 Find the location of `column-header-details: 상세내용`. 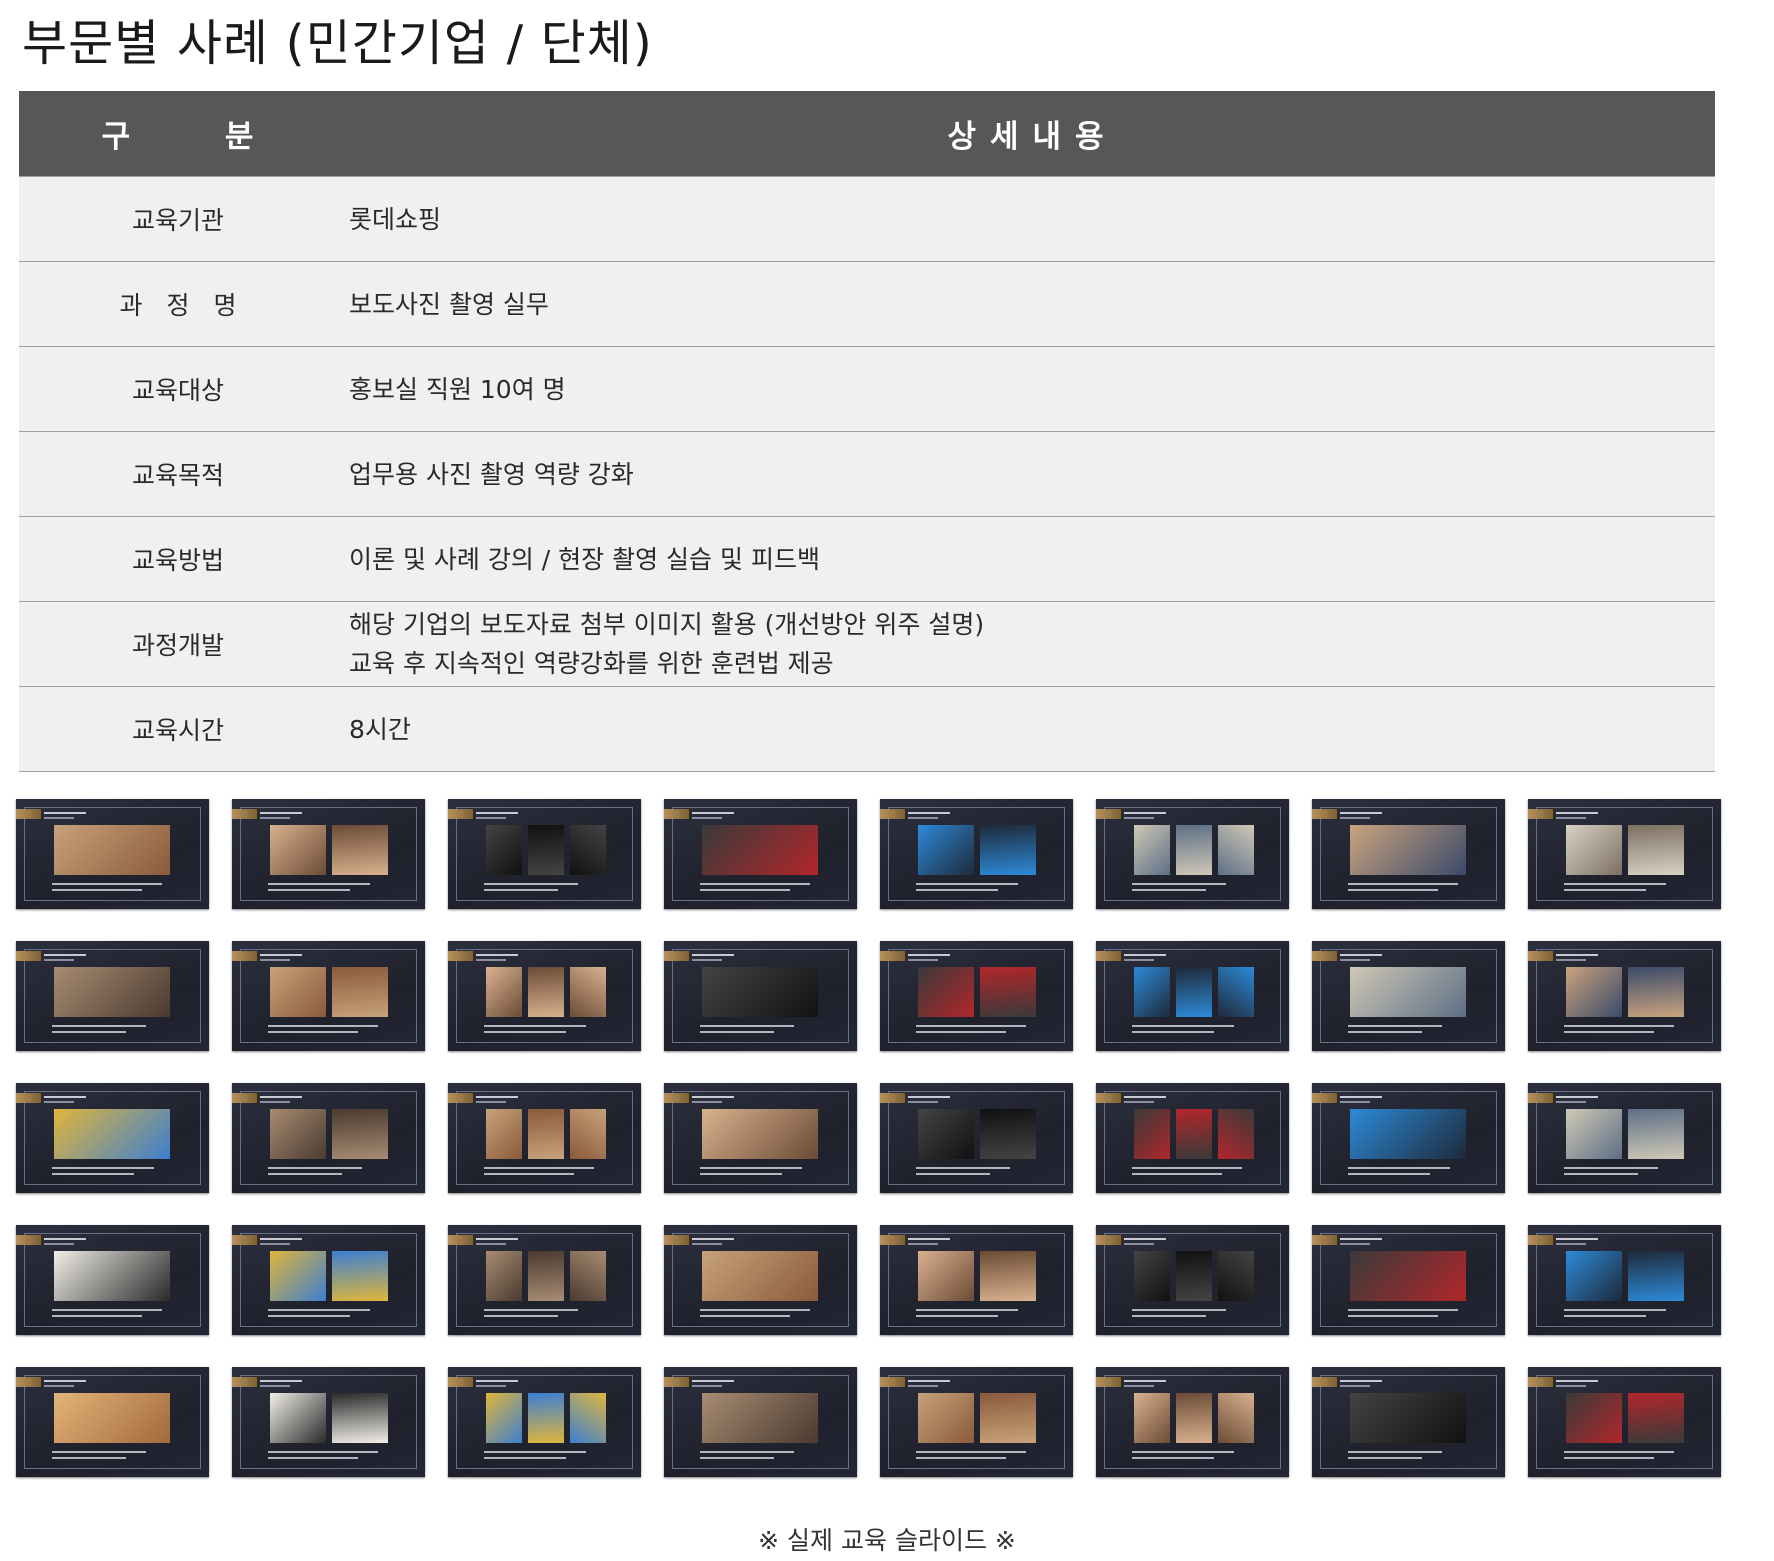

column-header-details: 상세내용 is located at coordinates (1026, 134).